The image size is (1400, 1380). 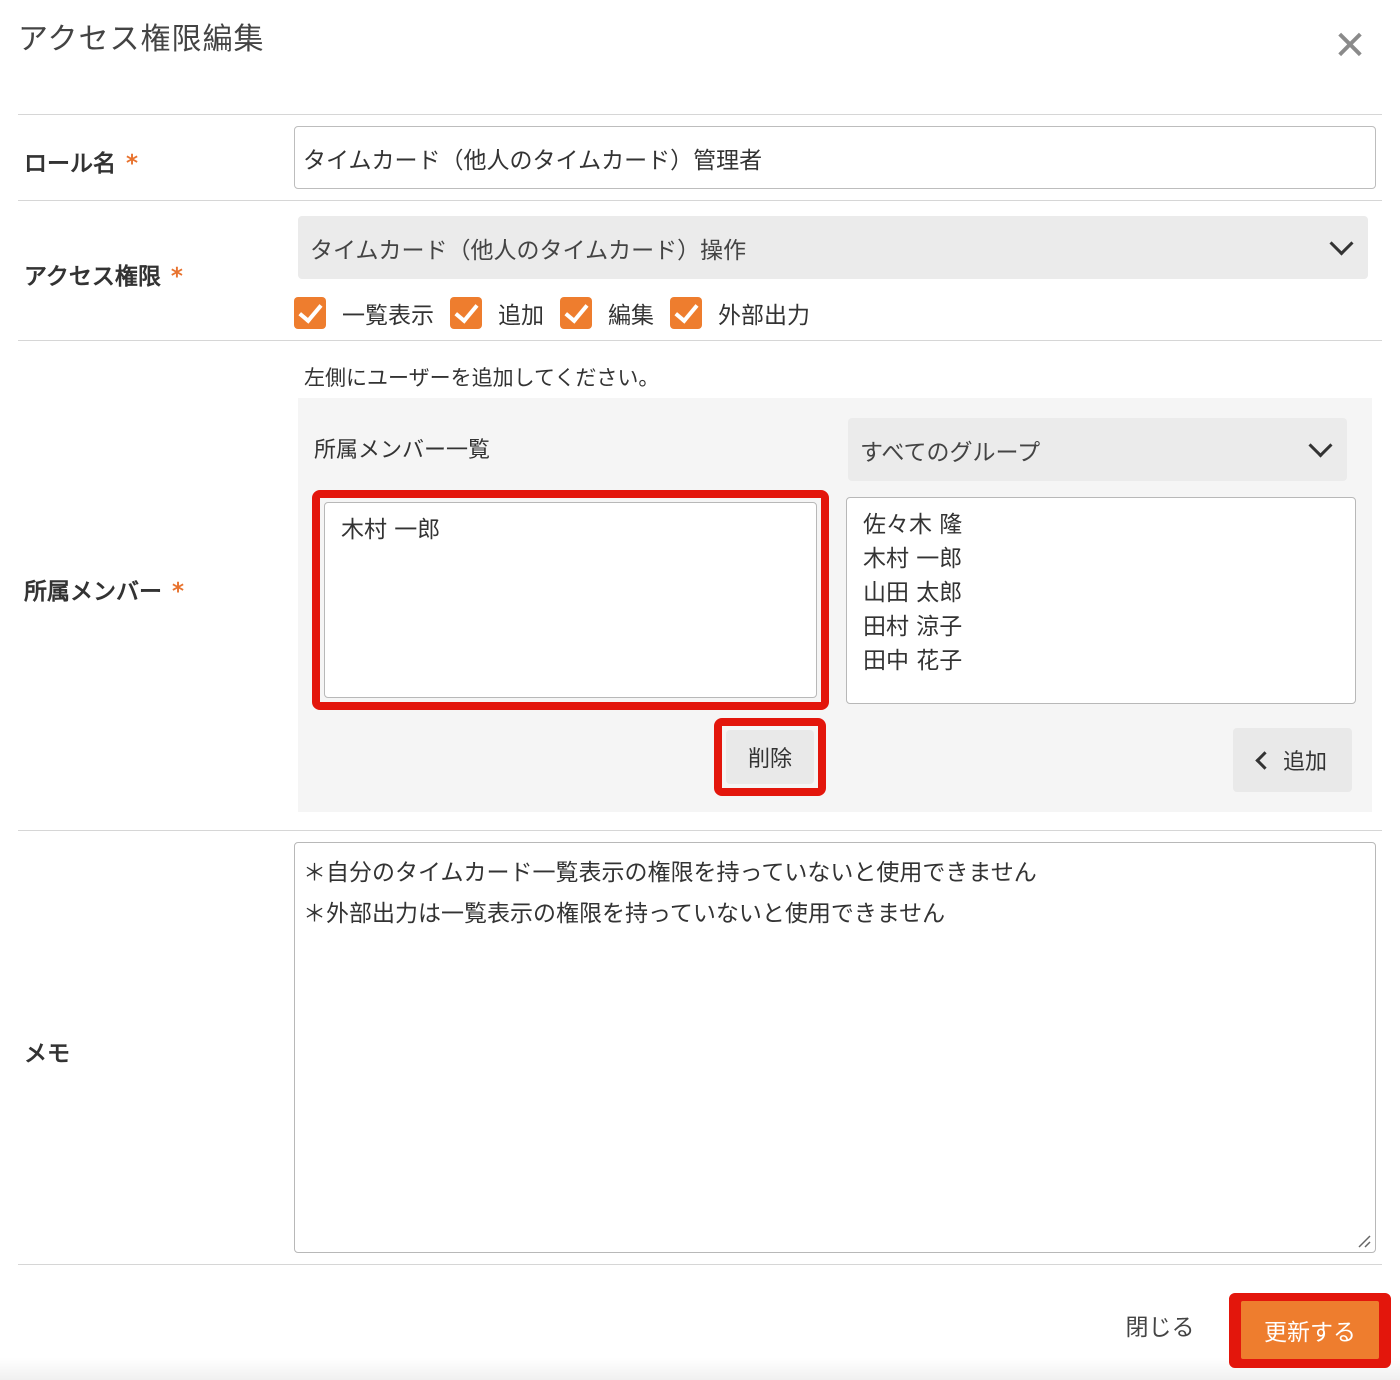 I want to click on list-item: 田村 涼子, so click(x=1101, y=627).